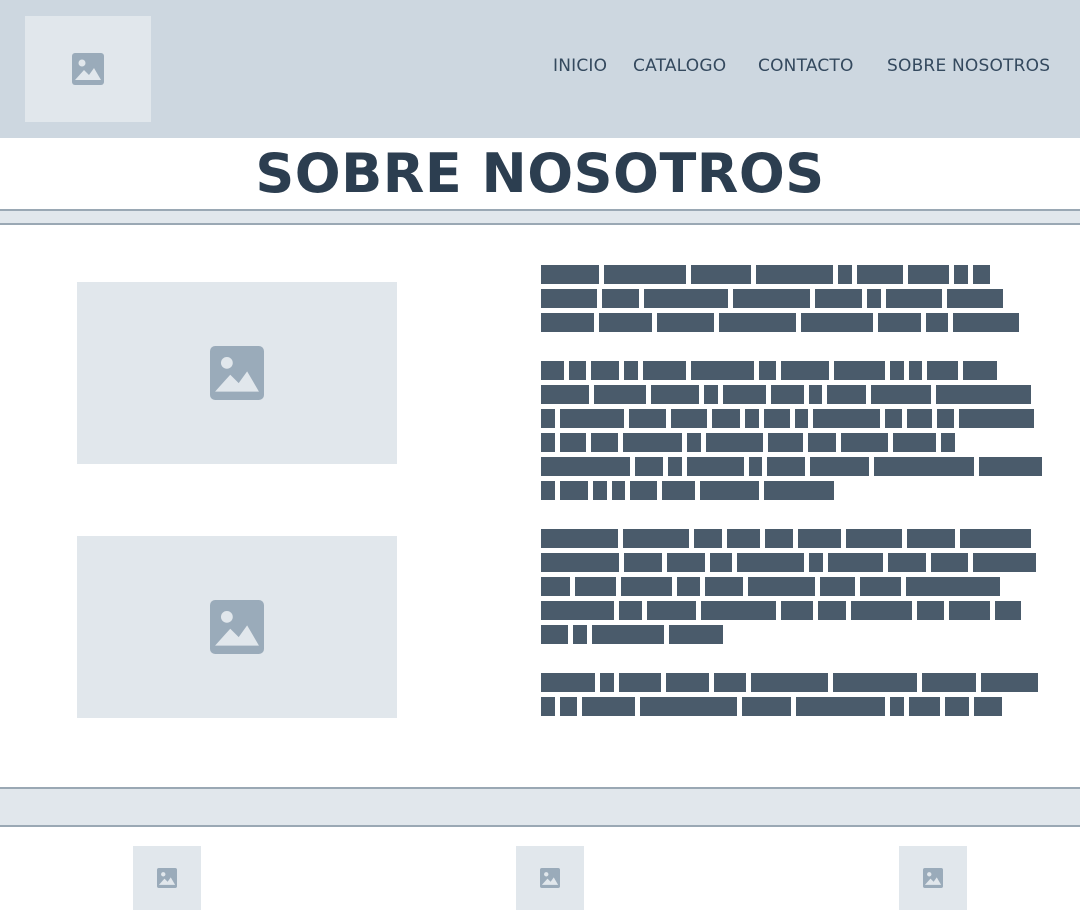  I want to click on main-nav: INICIO CATALOGO CONTACTO SOBRE NOSOTROS, so click(540, 66).